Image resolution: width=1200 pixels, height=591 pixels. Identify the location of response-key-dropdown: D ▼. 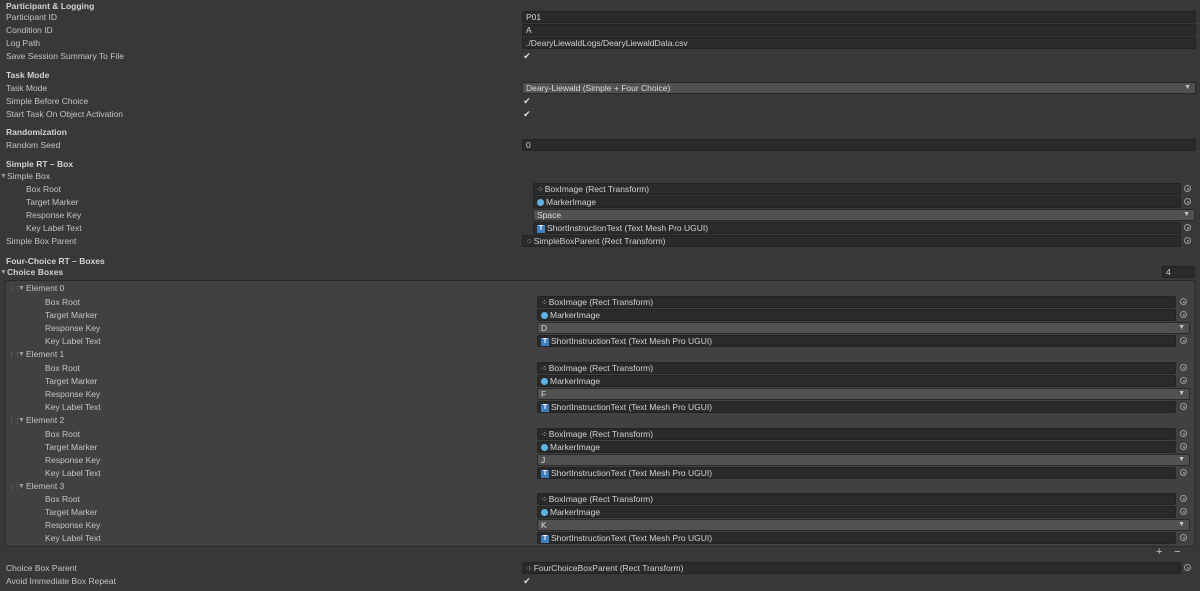
(863, 328).